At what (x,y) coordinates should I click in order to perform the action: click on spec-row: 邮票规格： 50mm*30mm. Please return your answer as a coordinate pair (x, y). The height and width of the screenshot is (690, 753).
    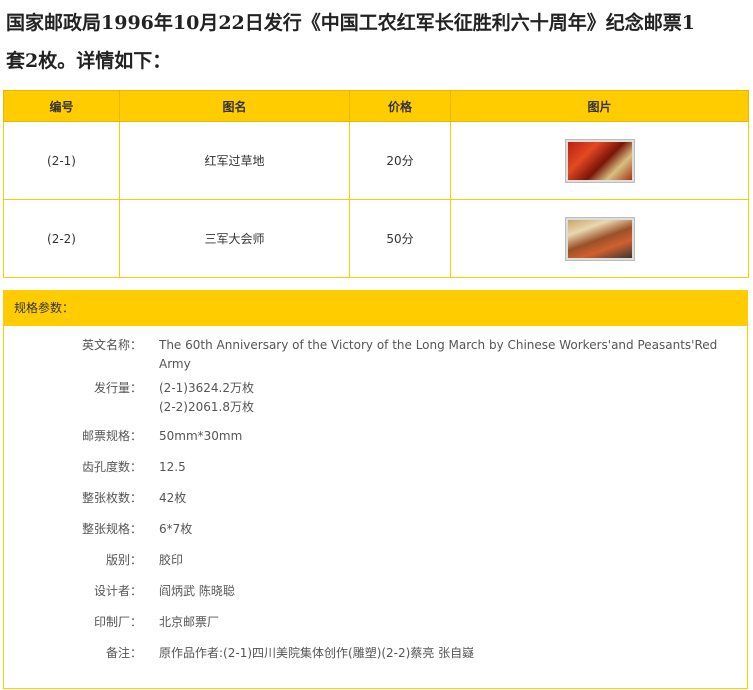
    Looking at the image, I should click on (375, 436).